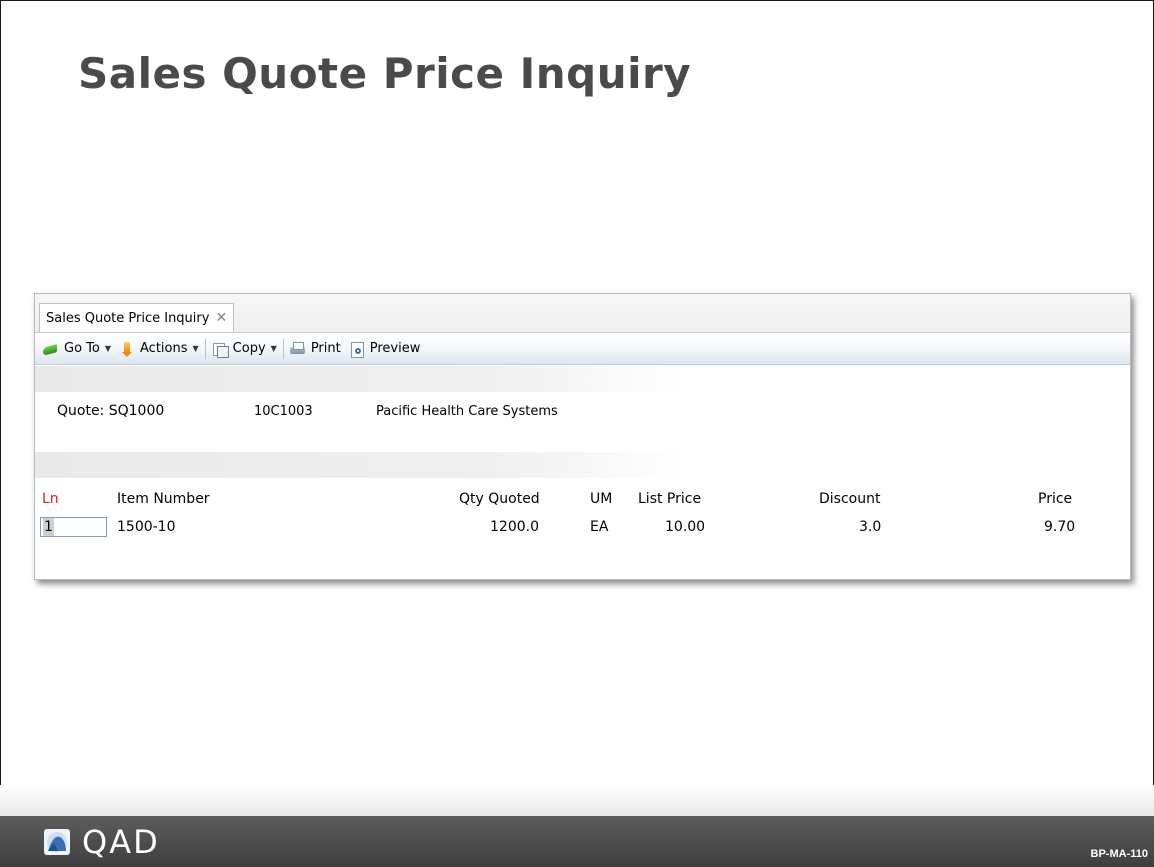 This screenshot has width=1154, height=867. What do you see at coordinates (514, 527) in the screenshot?
I see `cell-qty-quoted: 1200.0` at bounding box center [514, 527].